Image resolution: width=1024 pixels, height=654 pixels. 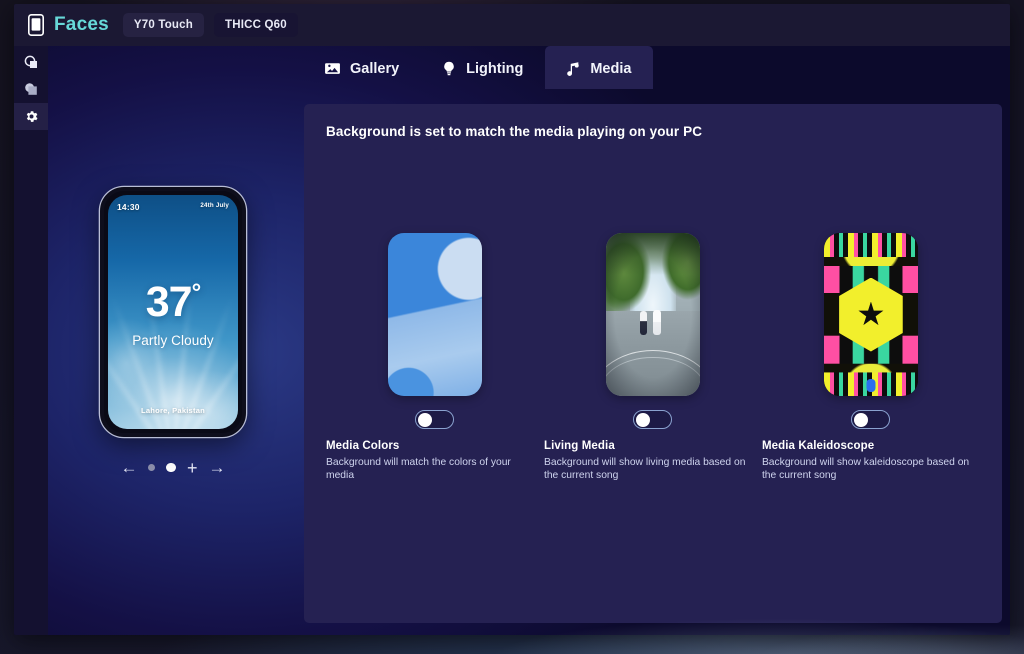 I want to click on bulb-icon, so click(x=449, y=68).